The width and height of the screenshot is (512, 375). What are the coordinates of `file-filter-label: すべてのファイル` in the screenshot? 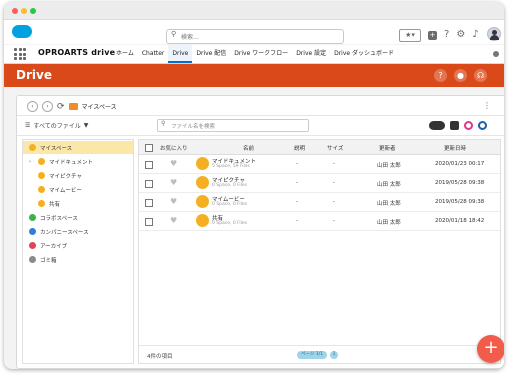 It's located at (57, 126).